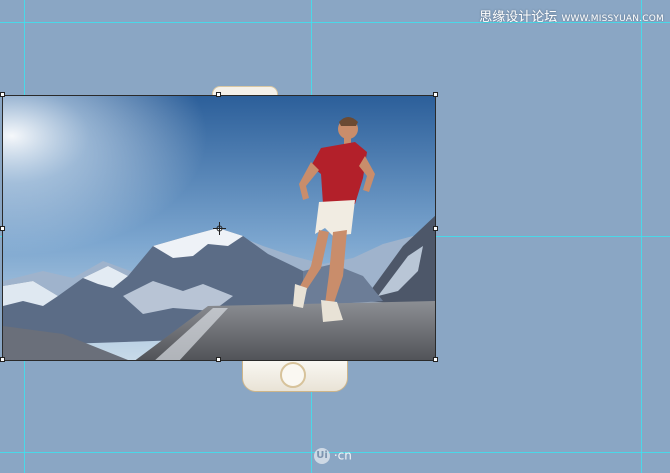 The height and width of the screenshot is (473, 670). What do you see at coordinates (218, 94) in the screenshot?
I see `transform-handle-top-center` at bounding box center [218, 94].